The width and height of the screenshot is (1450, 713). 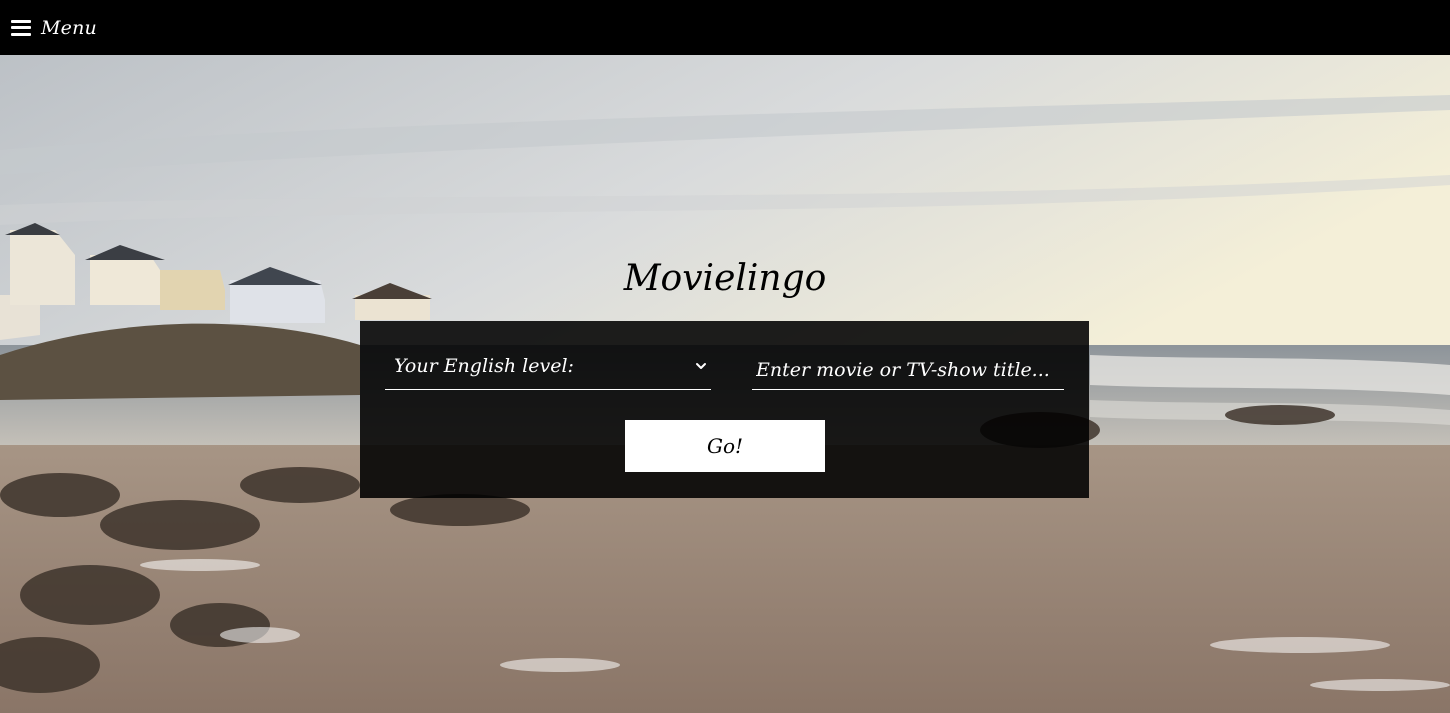 I want to click on go-button: Go!, so click(x=725, y=446).